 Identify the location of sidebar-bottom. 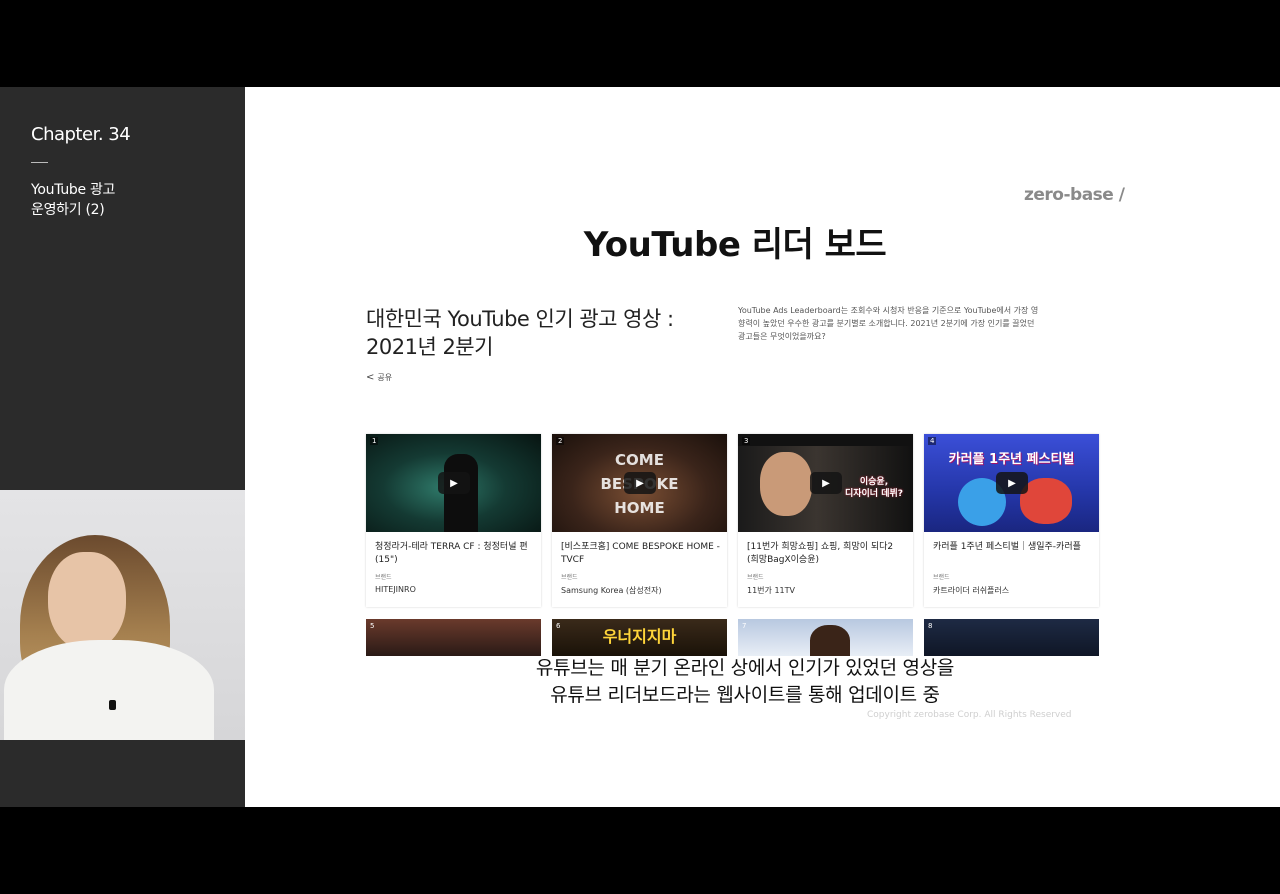
(122, 773).